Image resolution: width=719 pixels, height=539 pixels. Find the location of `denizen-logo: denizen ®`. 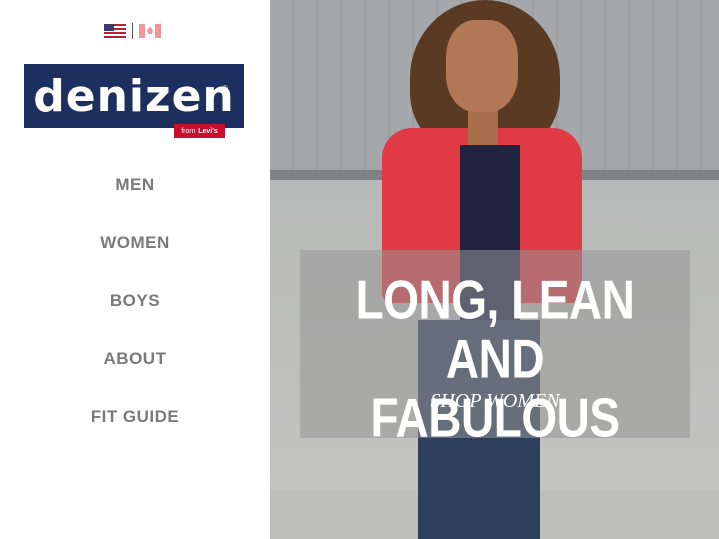

denizen-logo: denizen ® is located at coordinates (134, 96).